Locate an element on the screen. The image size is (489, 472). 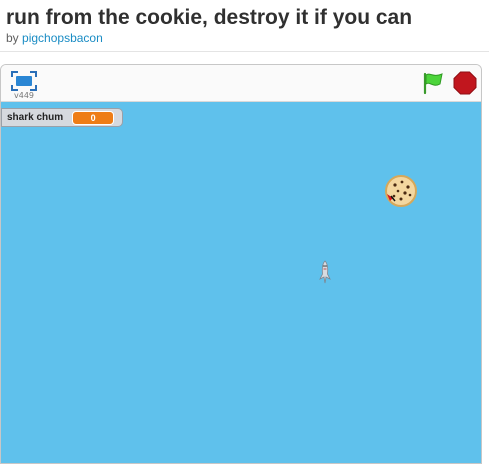
variable-monitor: shark chum 0 is located at coordinates (62, 117).